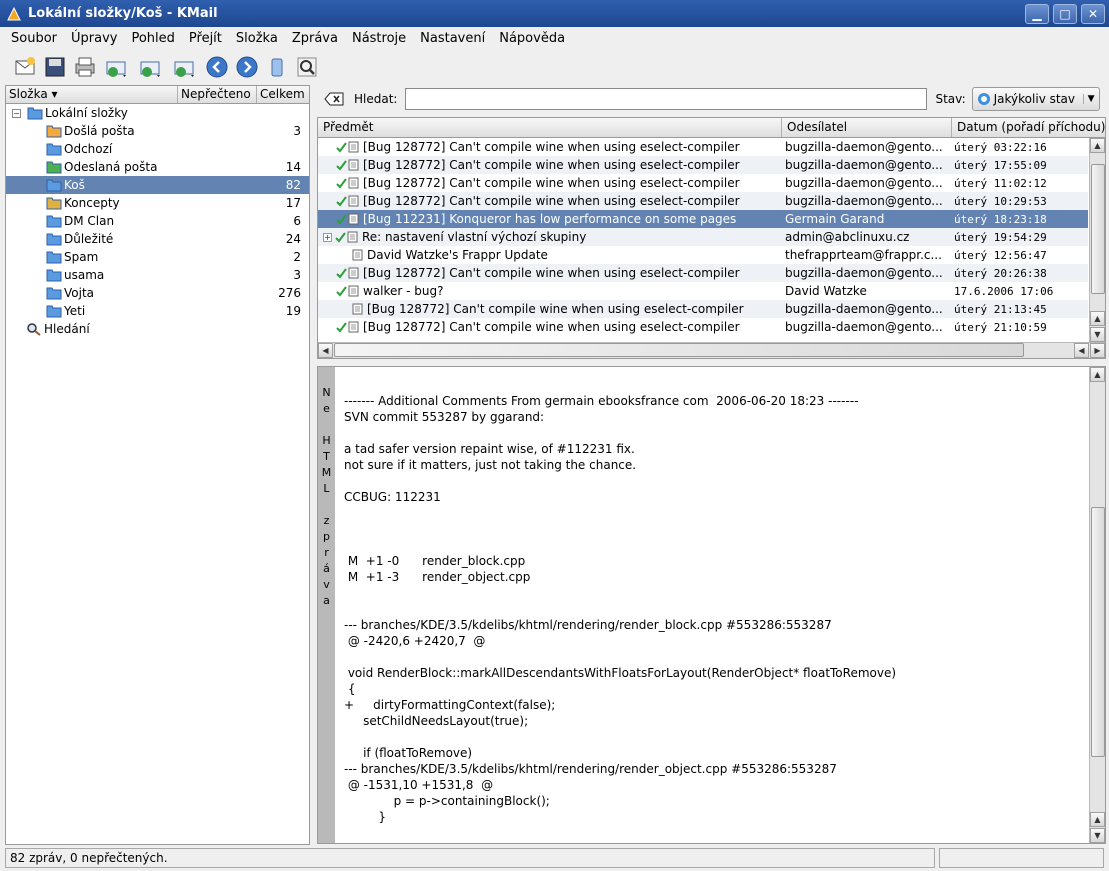 The image size is (1109, 871). What do you see at coordinates (205, 38) in the screenshot?
I see `menu-prejit: Přejít` at bounding box center [205, 38].